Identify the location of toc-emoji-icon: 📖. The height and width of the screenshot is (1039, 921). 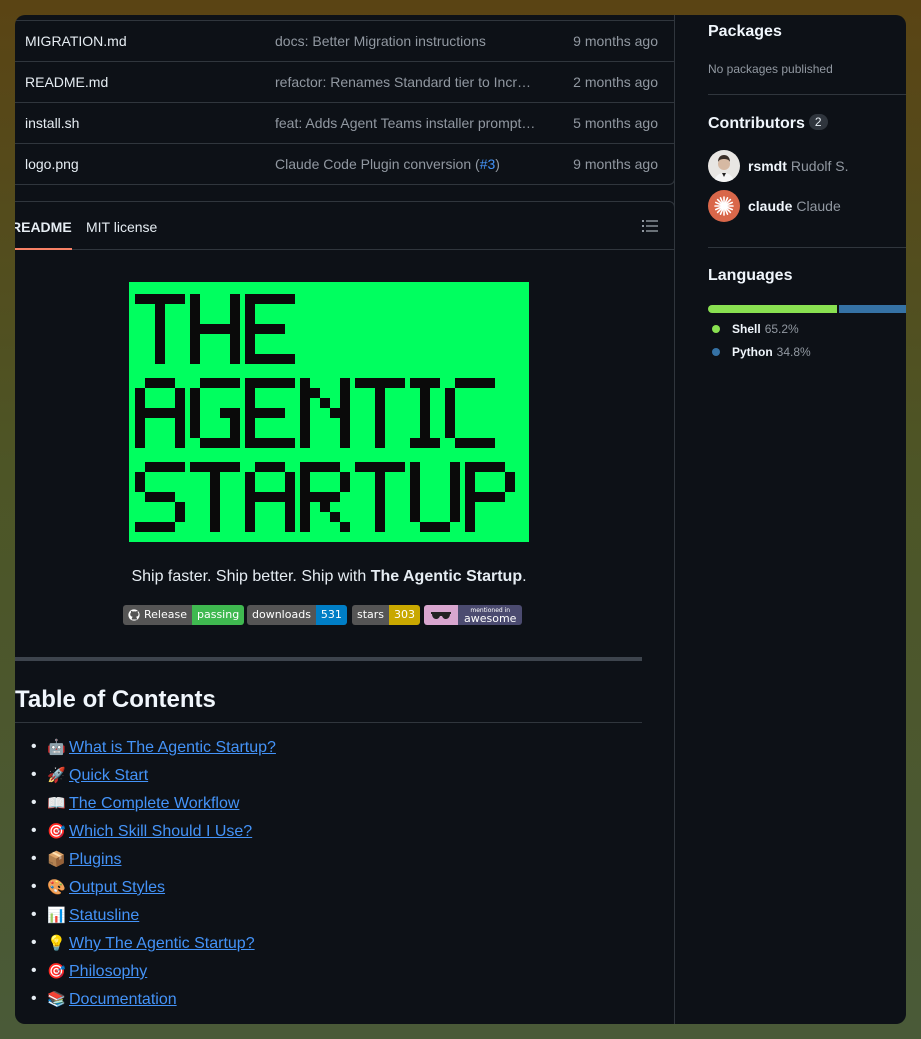
(56, 803).